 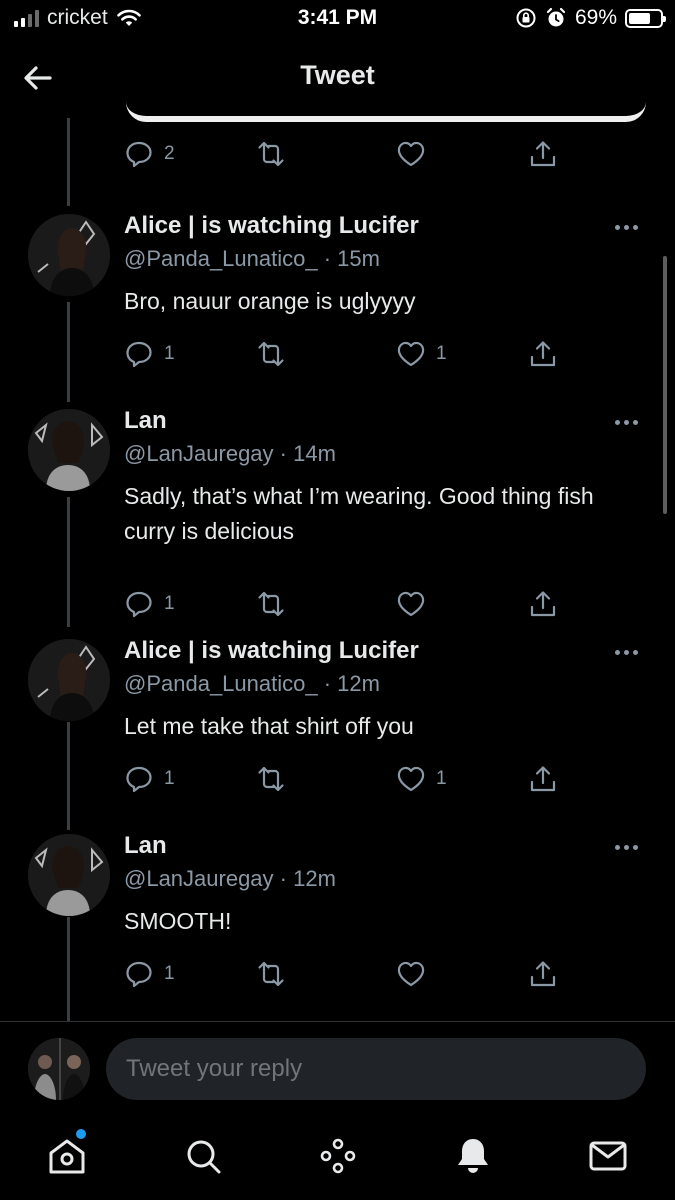 What do you see at coordinates (337, 20) in the screenshot?
I see `status-bar: cricket 3:41 PM 69%` at bounding box center [337, 20].